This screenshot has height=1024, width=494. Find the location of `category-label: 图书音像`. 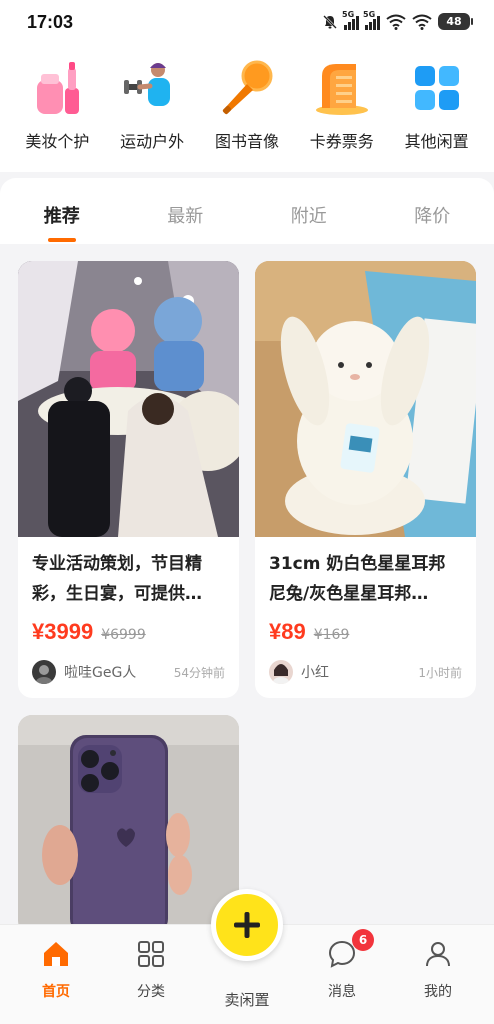

category-label: 图书音像 is located at coordinates (246, 141).